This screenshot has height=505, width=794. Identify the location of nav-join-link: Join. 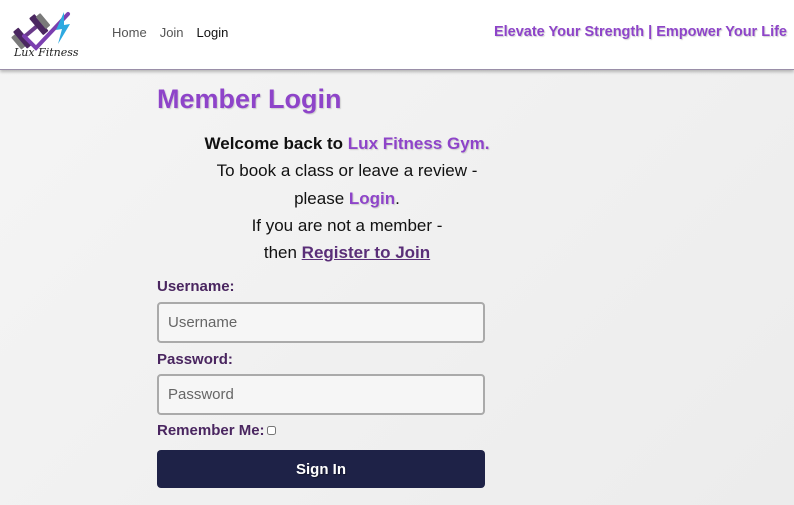
(172, 32).